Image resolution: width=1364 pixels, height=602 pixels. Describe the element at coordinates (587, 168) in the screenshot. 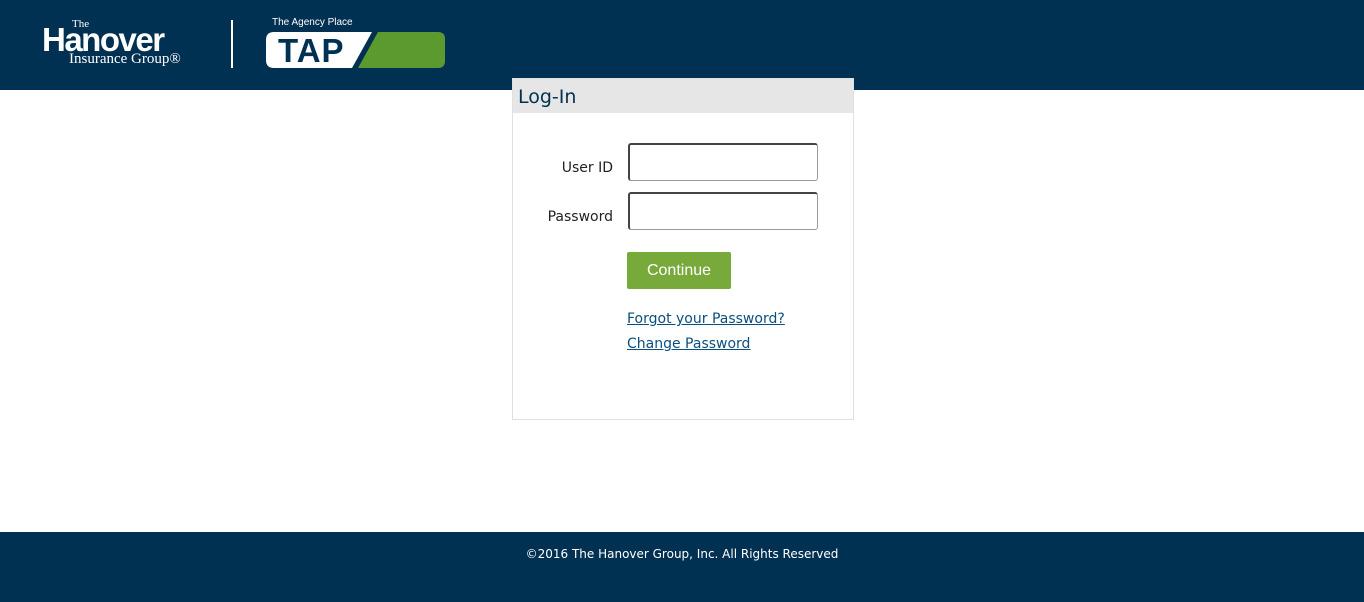

I see `user-id-label: User ID` at that location.